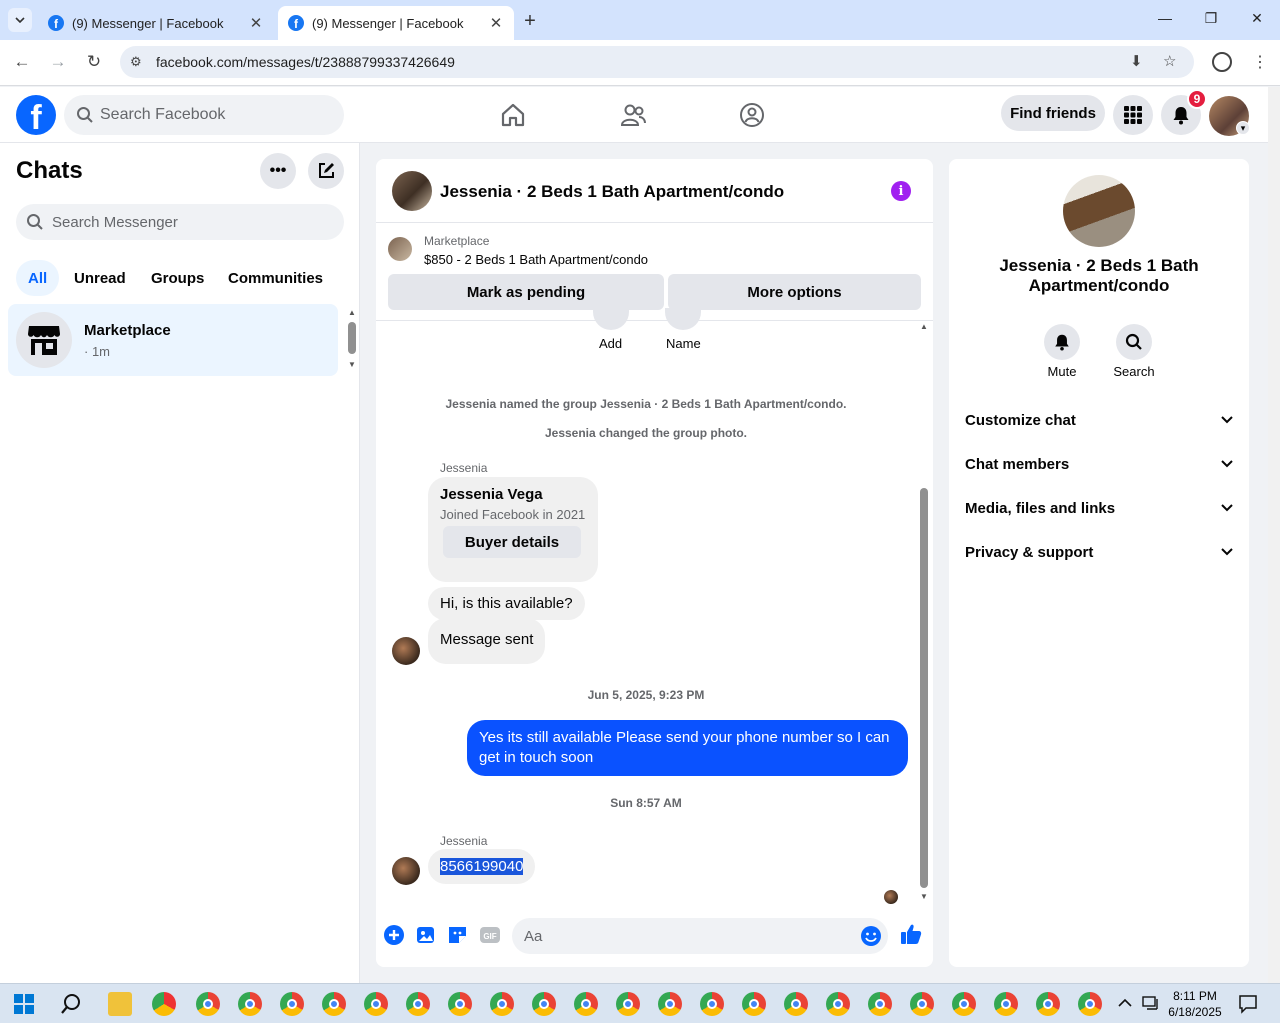 The width and height of the screenshot is (1280, 1023). What do you see at coordinates (683, 319) in the screenshot?
I see `name-group-button` at bounding box center [683, 319].